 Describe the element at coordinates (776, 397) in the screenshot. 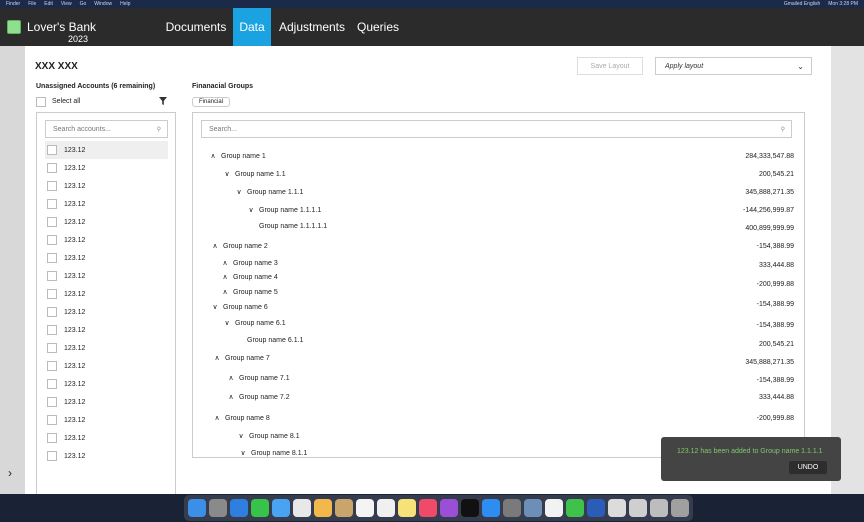

I see `group-value: 333,444.88` at that location.